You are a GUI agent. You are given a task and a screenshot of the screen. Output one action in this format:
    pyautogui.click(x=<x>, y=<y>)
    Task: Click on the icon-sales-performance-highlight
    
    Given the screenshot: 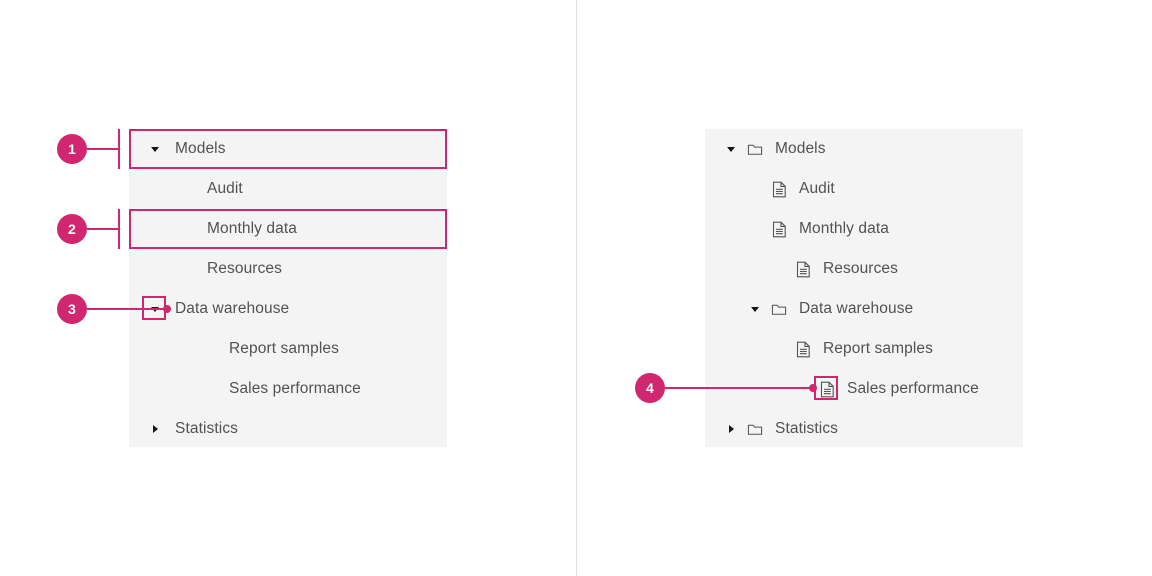 What is the action you would take?
    pyautogui.click(x=826, y=388)
    